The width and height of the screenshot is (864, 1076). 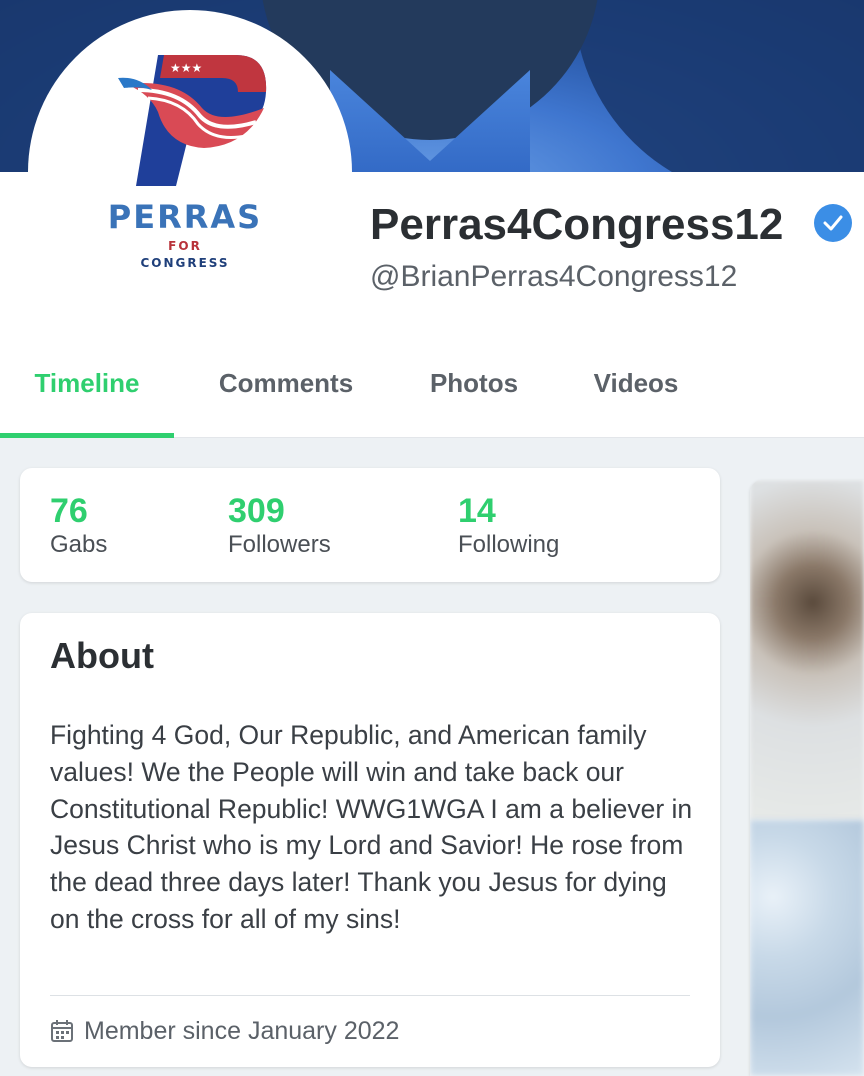 I want to click on tab-active-underline, so click(x=87, y=435).